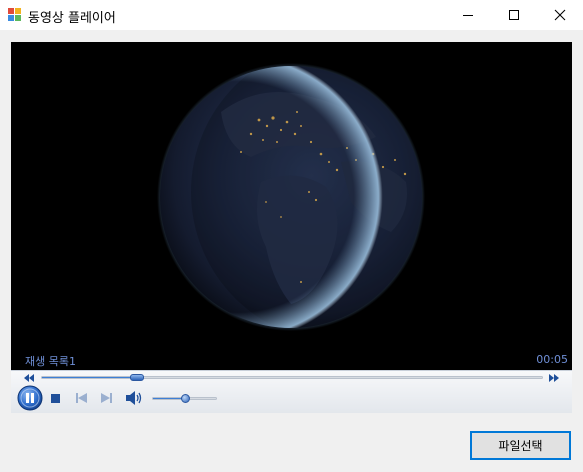 This screenshot has width=583, height=472. What do you see at coordinates (72, 18) in the screenshot?
I see `window-title: 동영상 플레이어` at bounding box center [72, 18].